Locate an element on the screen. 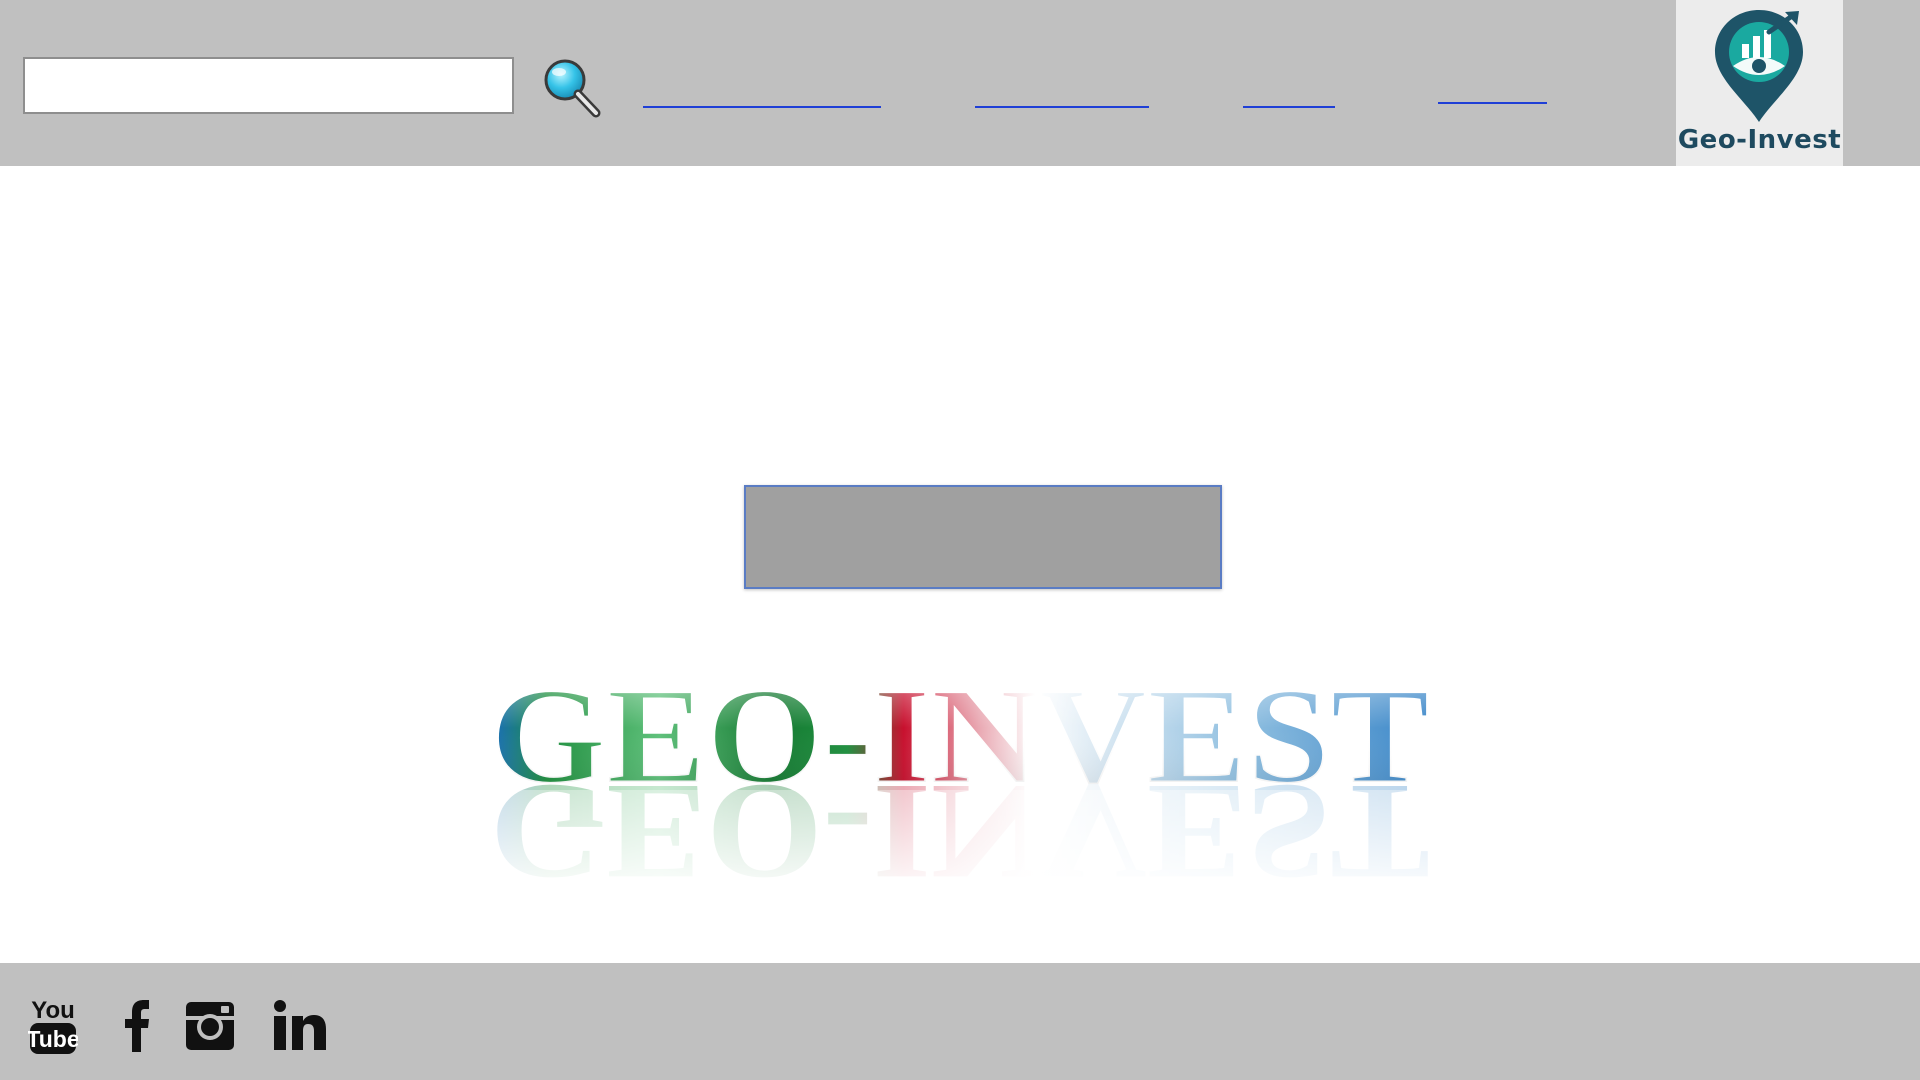  svg-text: Tube is located at coordinates (53, 1039).